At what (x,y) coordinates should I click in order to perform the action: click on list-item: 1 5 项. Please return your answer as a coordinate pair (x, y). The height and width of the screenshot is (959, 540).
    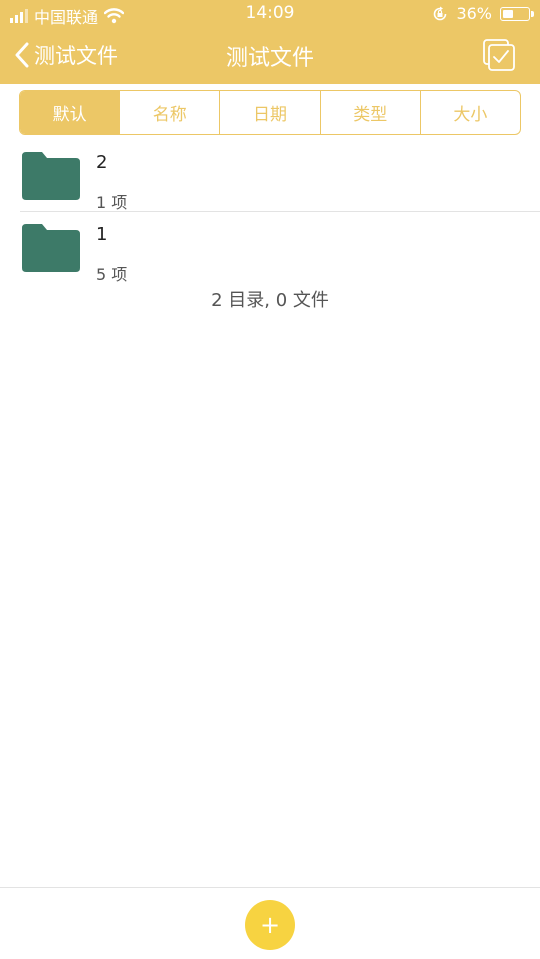
    Looking at the image, I should click on (270, 248).